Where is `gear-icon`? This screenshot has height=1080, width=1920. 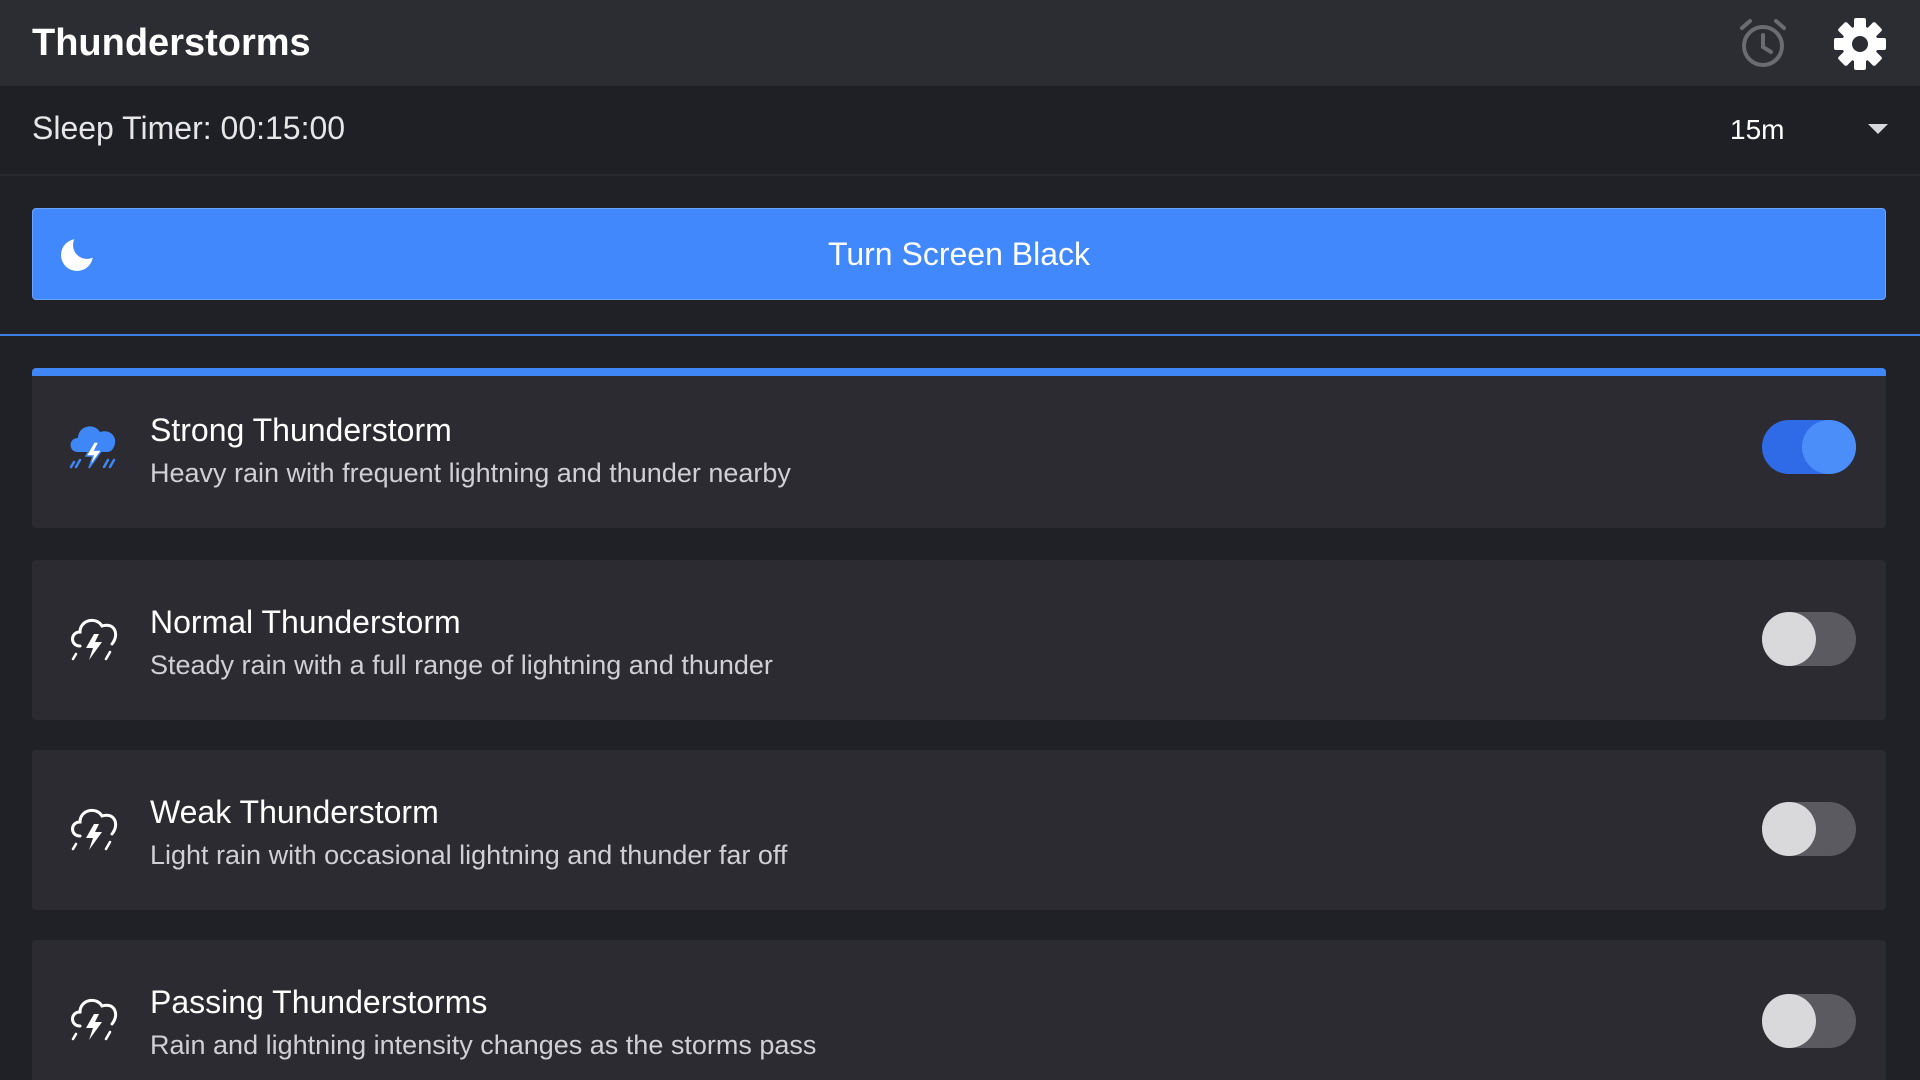 gear-icon is located at coordinates (1860, 44).